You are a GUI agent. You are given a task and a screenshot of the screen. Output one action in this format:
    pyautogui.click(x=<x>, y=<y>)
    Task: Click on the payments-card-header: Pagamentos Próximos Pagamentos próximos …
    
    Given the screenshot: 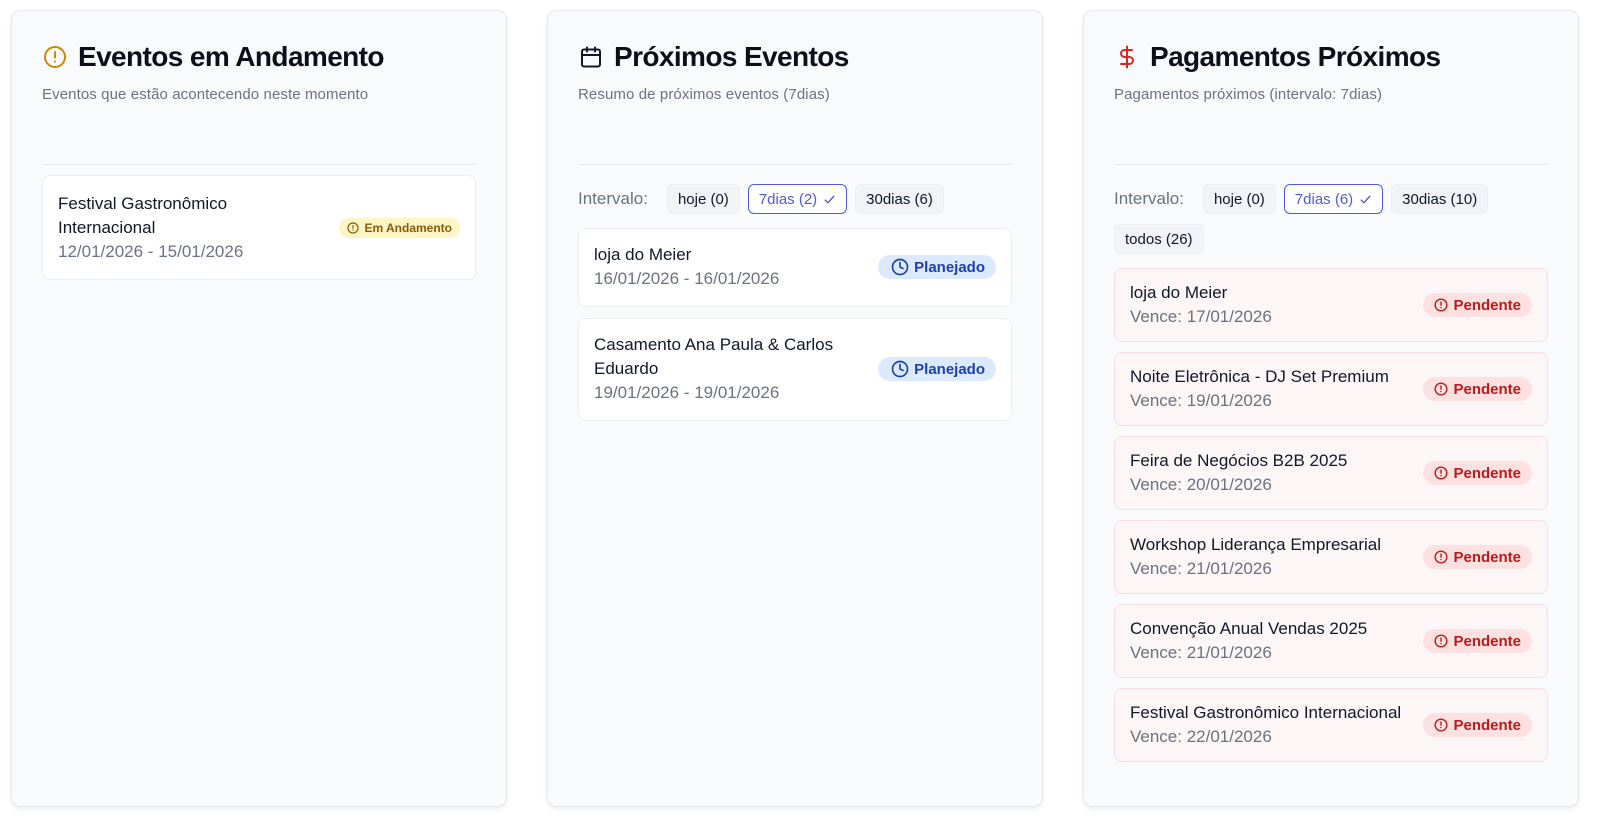 What is the action you would take?
    pyautogui.click(x=1331, y=72)
    